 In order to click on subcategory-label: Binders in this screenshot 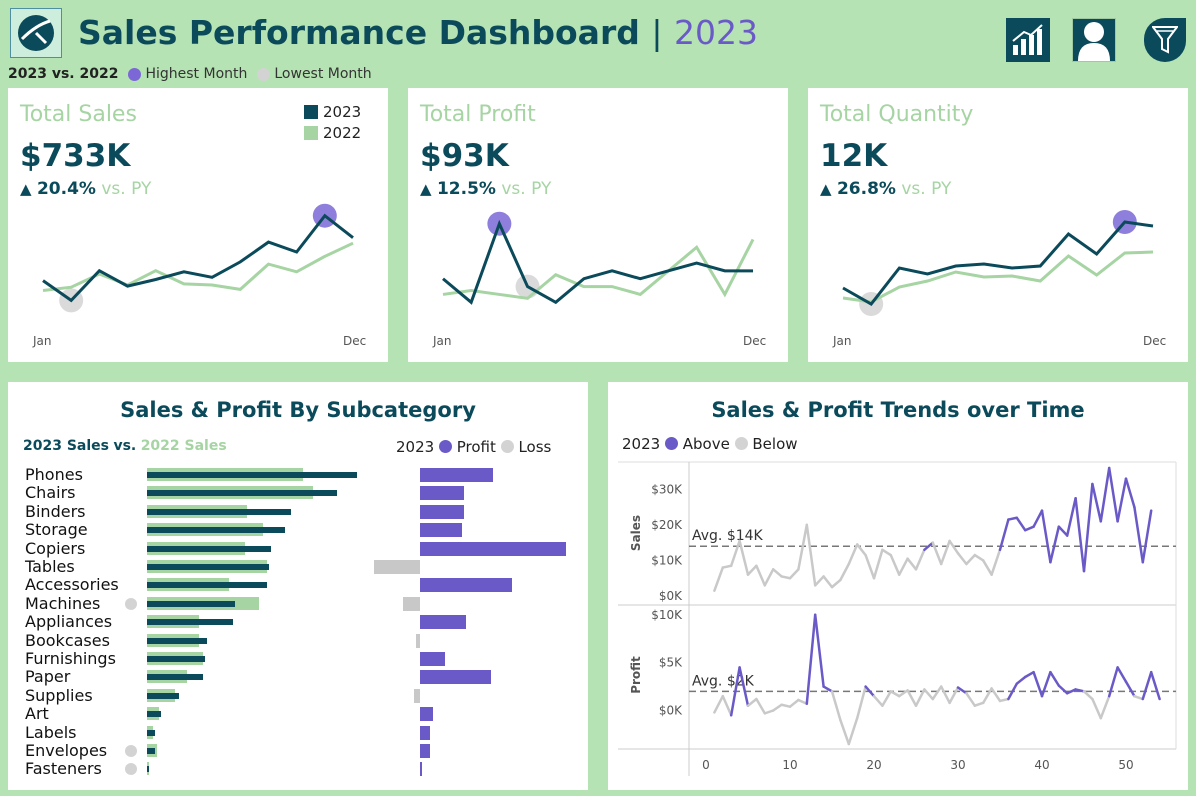, I will do `click(55, 511)`.